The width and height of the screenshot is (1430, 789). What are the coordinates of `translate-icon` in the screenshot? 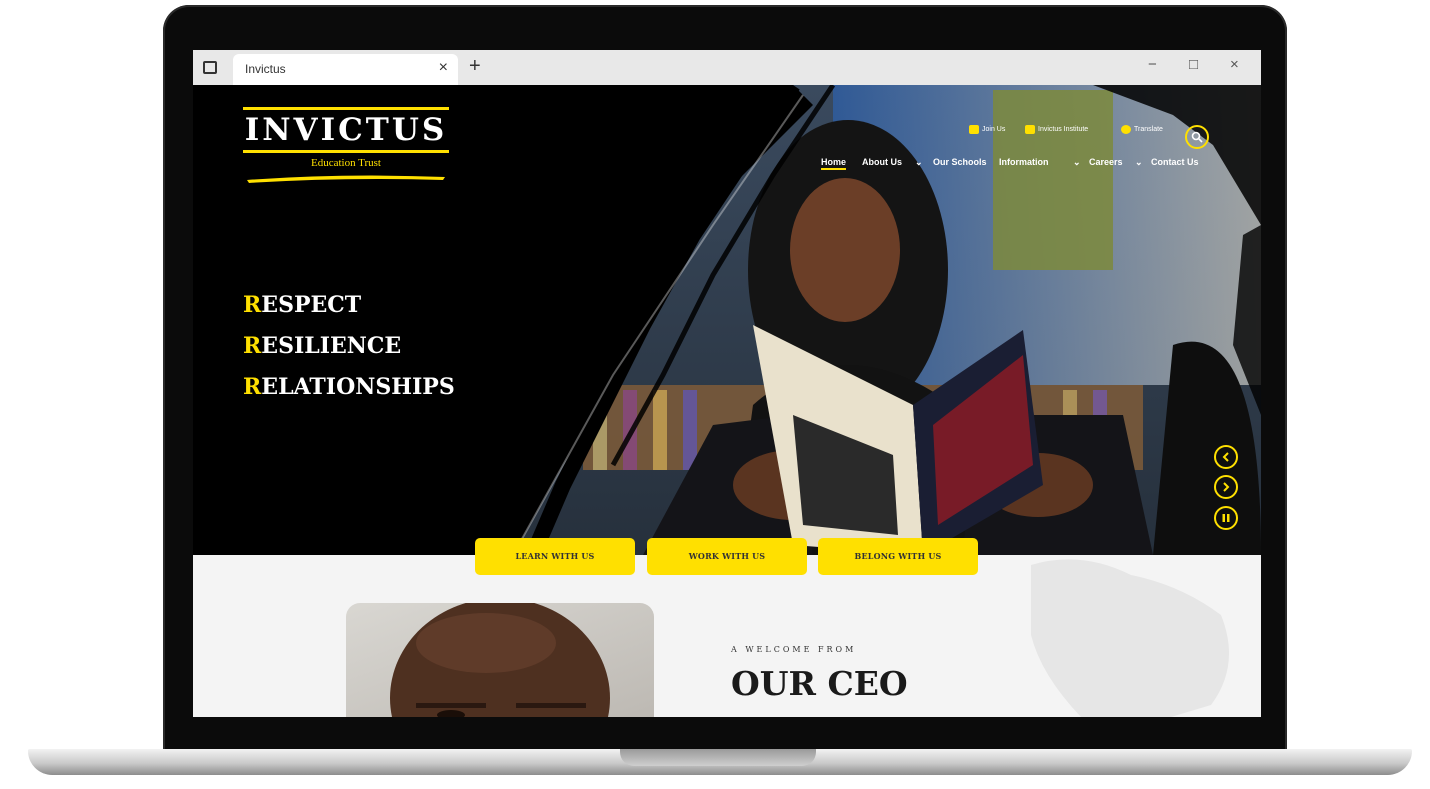 It's located at (1126, 129).